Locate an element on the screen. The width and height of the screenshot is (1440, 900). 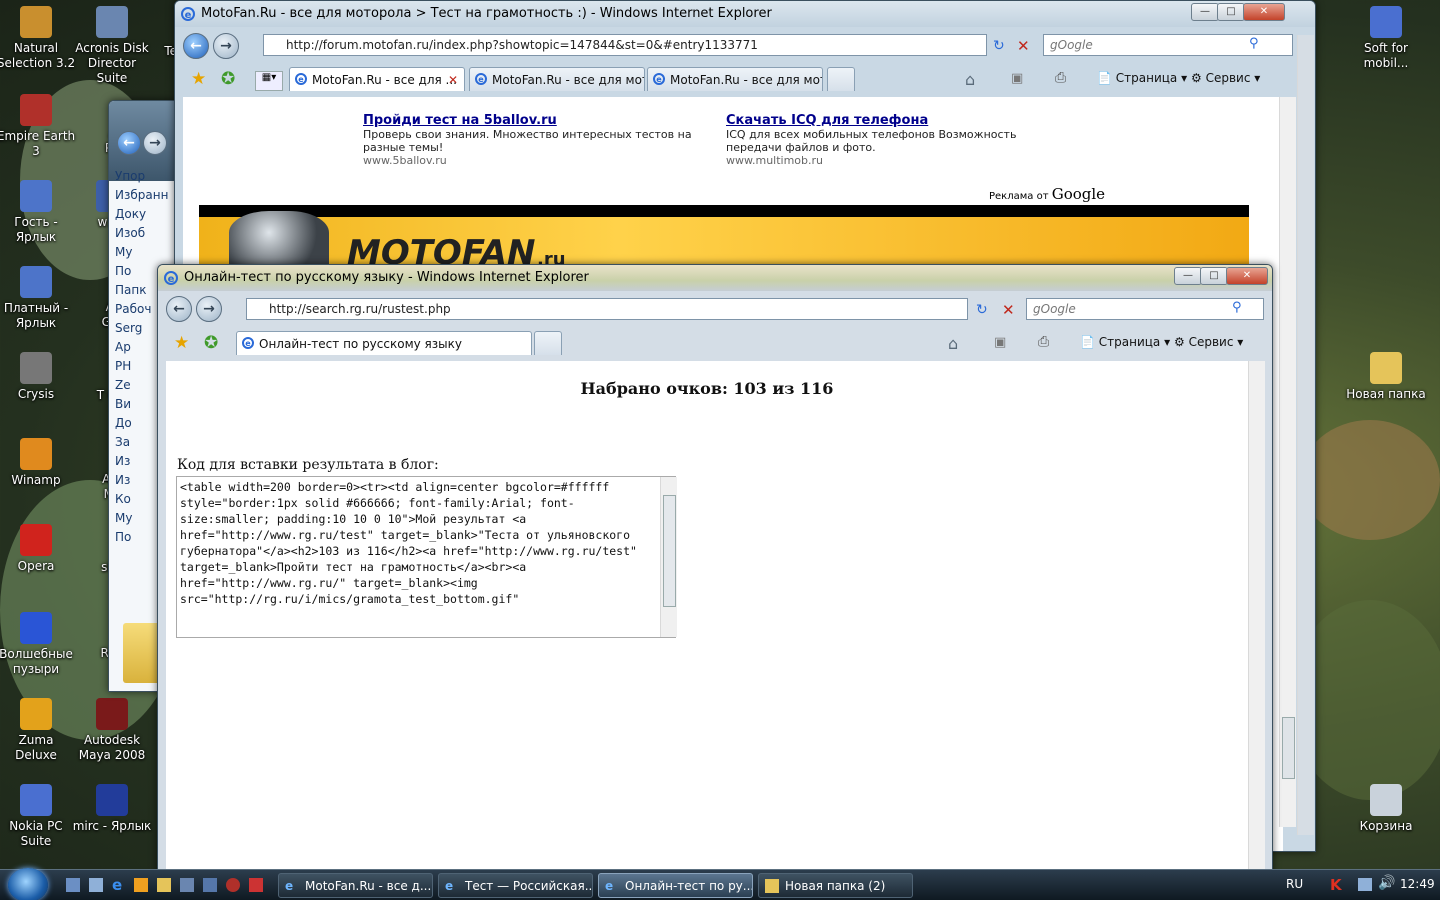
taskbar-button: Новая папка (2) is located at coordinates (835, 885).